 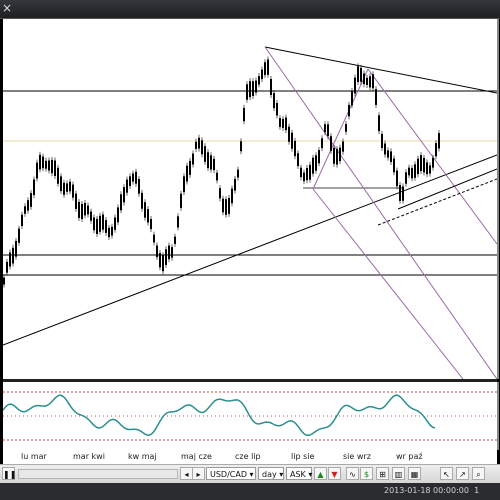 I want to click on time-axis-label: lip sie, so click(x=303, y=456).